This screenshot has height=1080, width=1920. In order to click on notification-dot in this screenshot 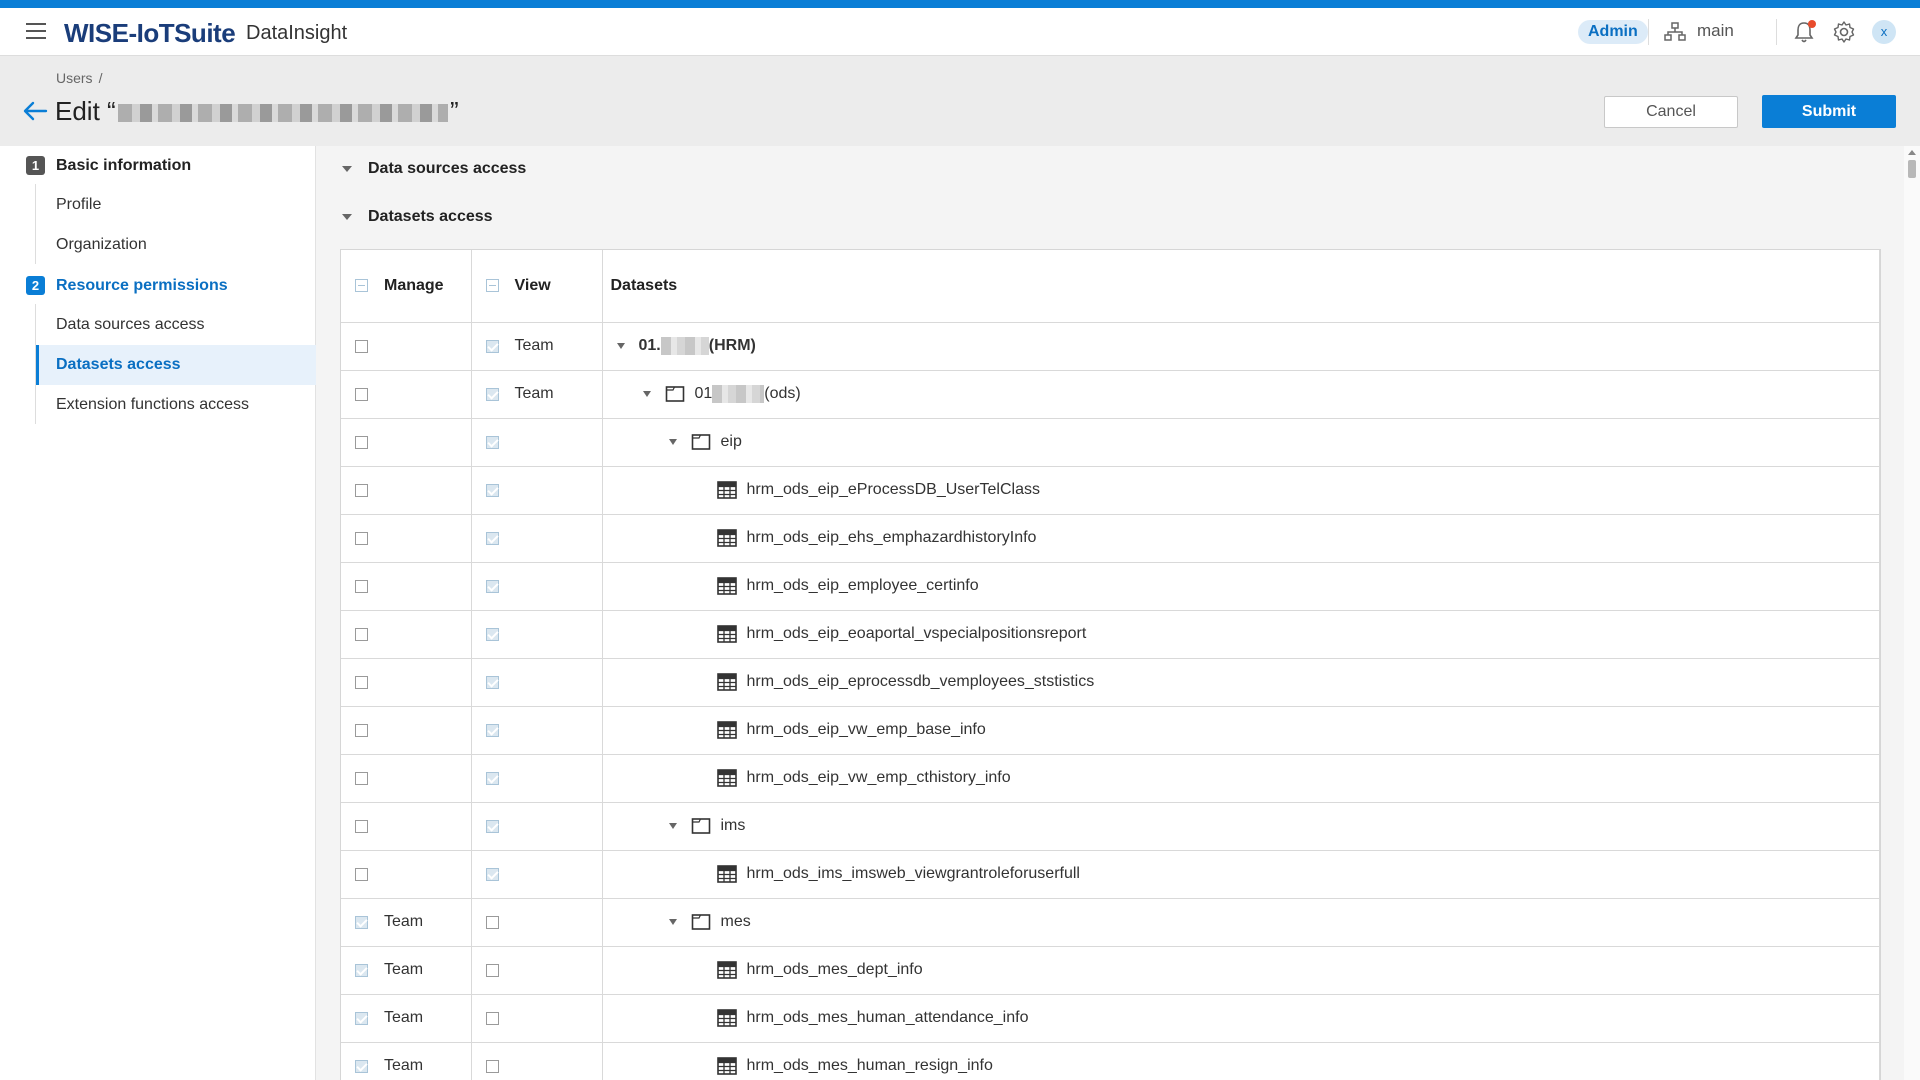, I will do `click(1812, 24)`.